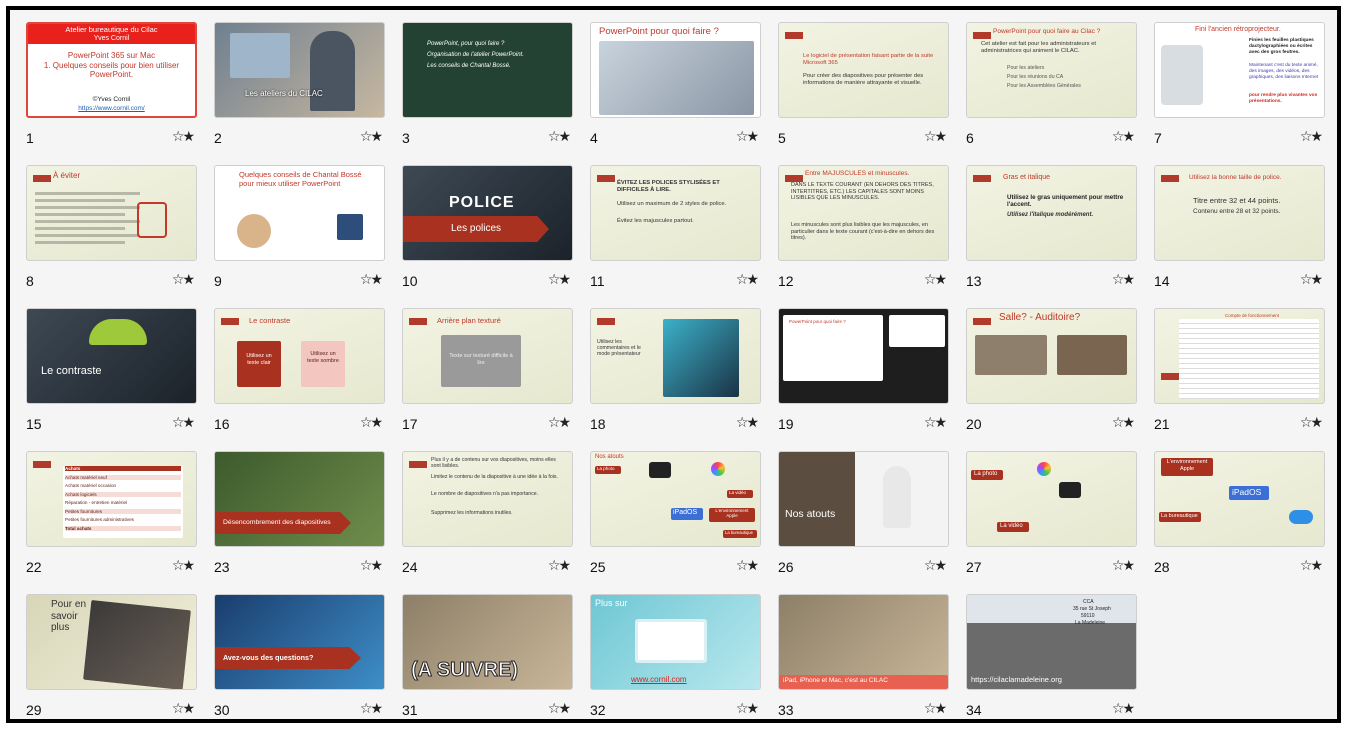  Describe the element at coordinates (1051, 499) in the screenshot. I see `slide-thumbnail: La photo La vidéo` at that location.